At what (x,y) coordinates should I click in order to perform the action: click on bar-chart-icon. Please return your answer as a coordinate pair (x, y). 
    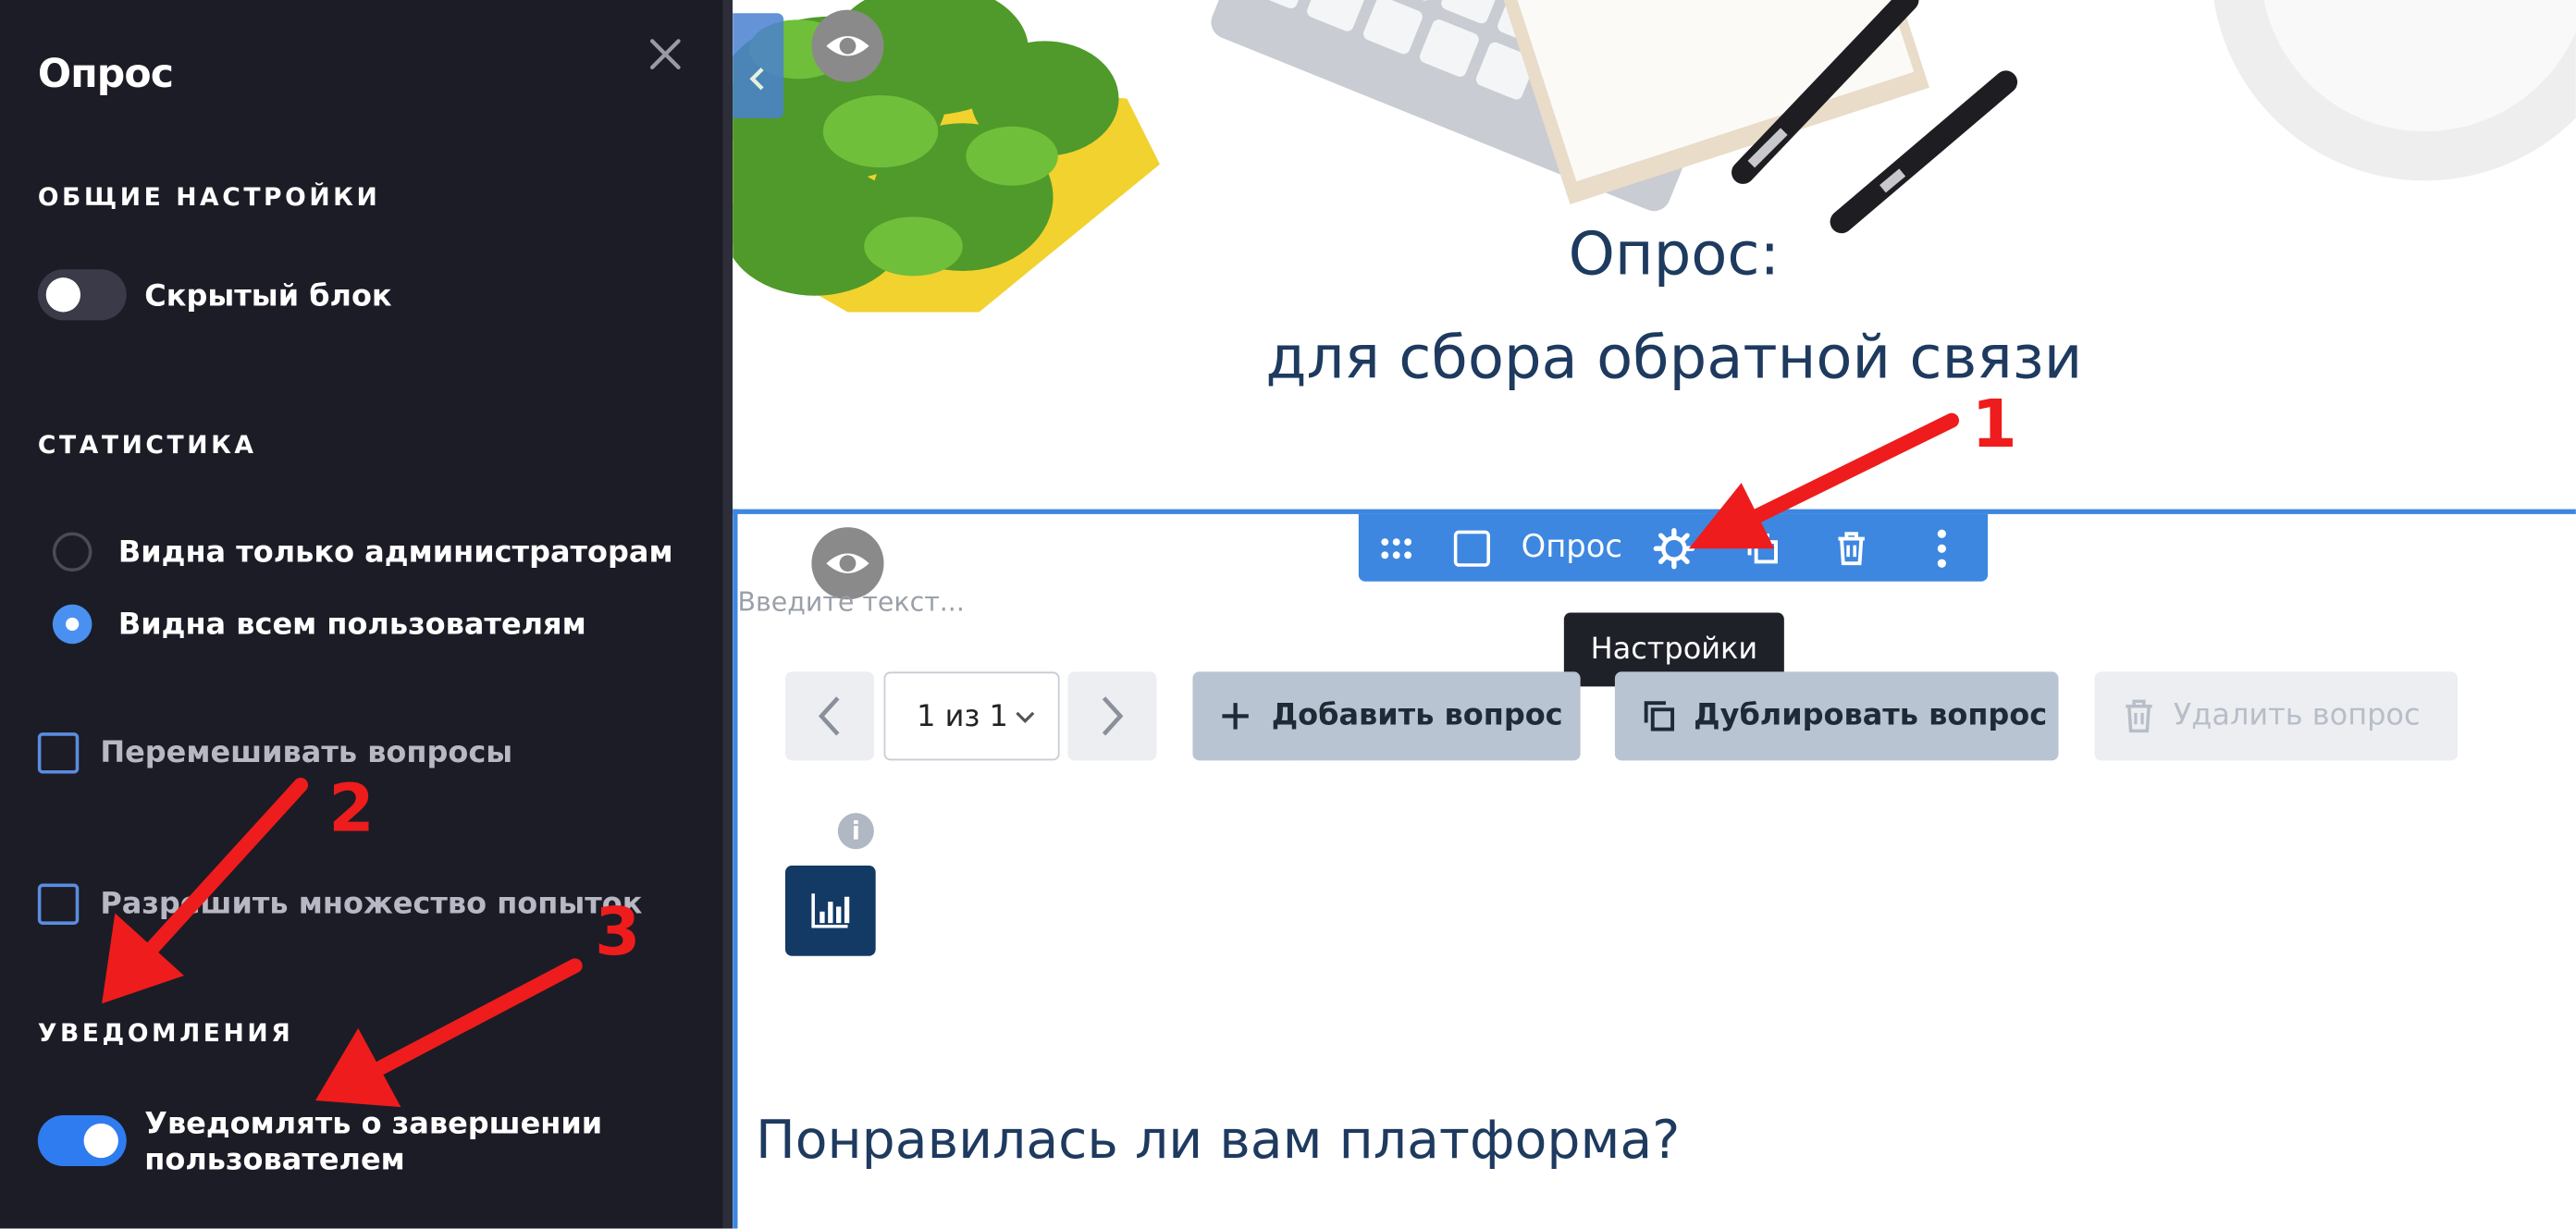
    Looking at the image, I should click on (830, 911).